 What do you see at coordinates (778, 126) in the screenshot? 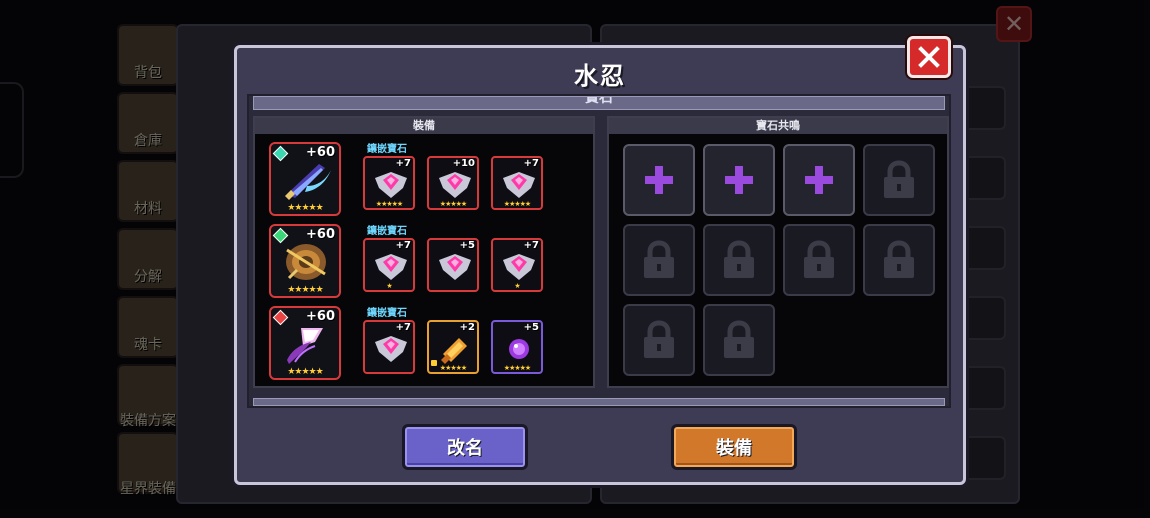
I see `resonance-header: 寶石共鳴` at bounding box center [778, 126].